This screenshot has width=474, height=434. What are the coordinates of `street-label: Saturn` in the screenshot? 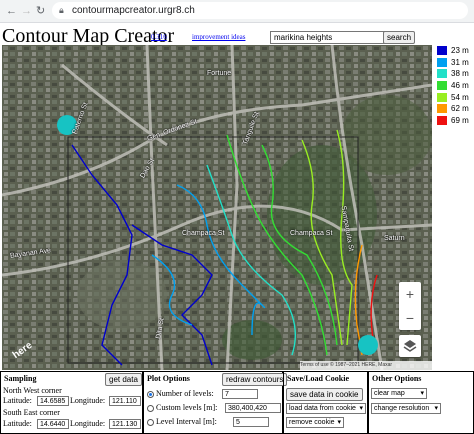 It's located at (394, 238).